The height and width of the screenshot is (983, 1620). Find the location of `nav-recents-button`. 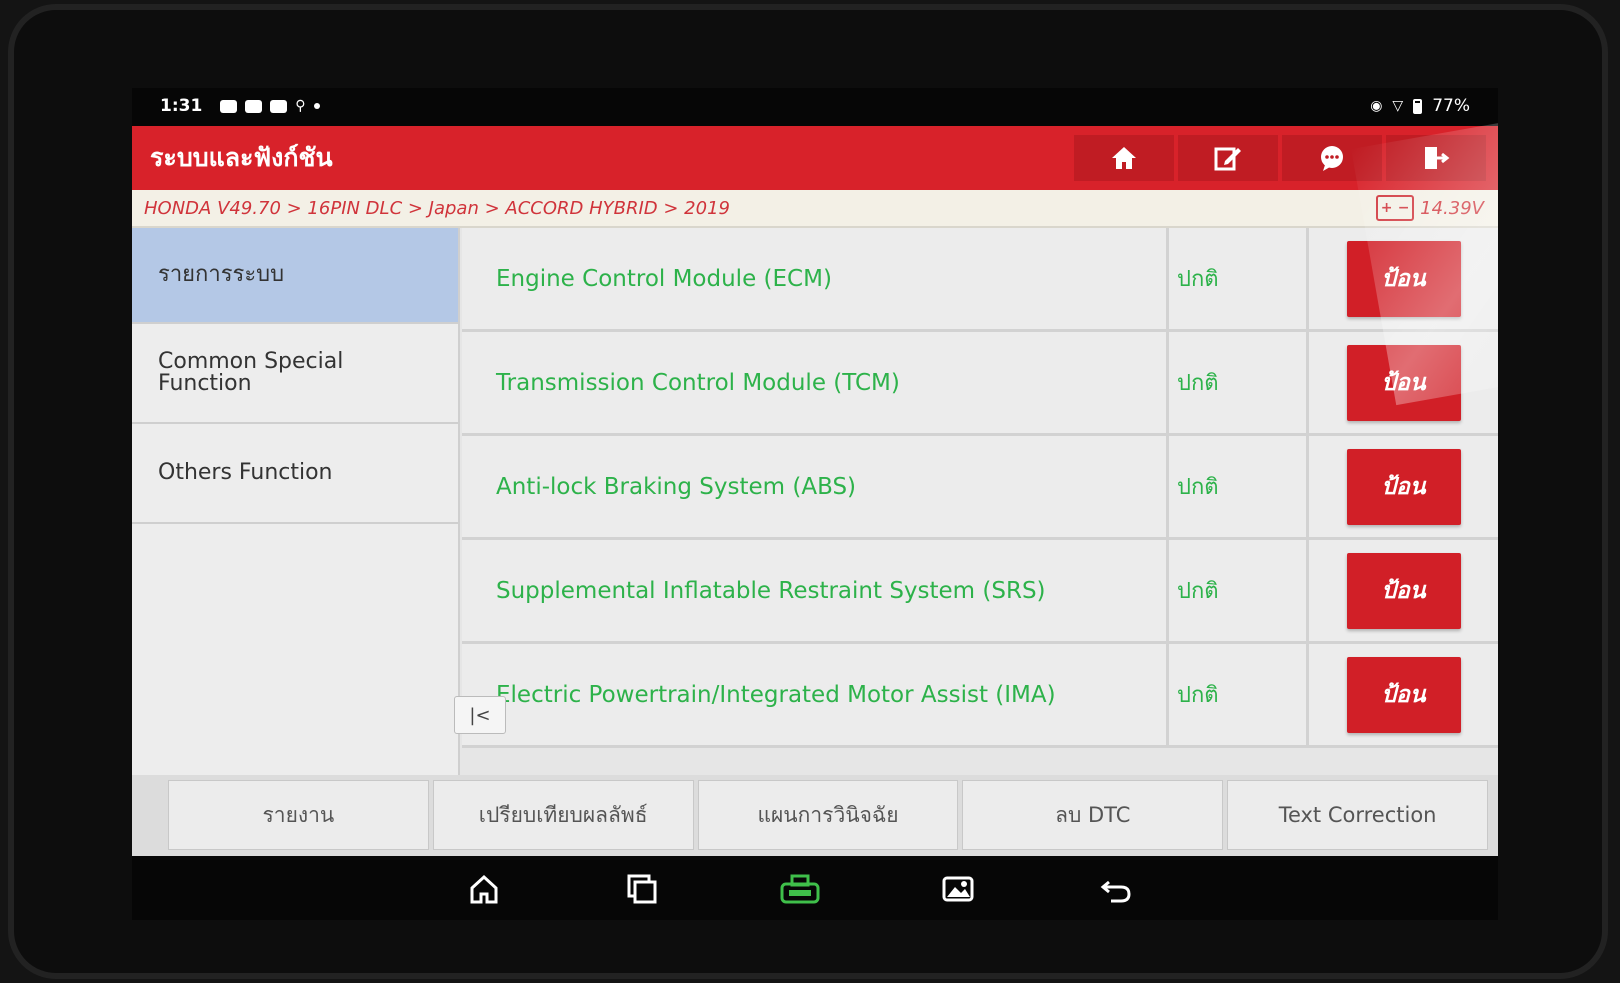

nav-recents-button is located at coordinates (642, 889).